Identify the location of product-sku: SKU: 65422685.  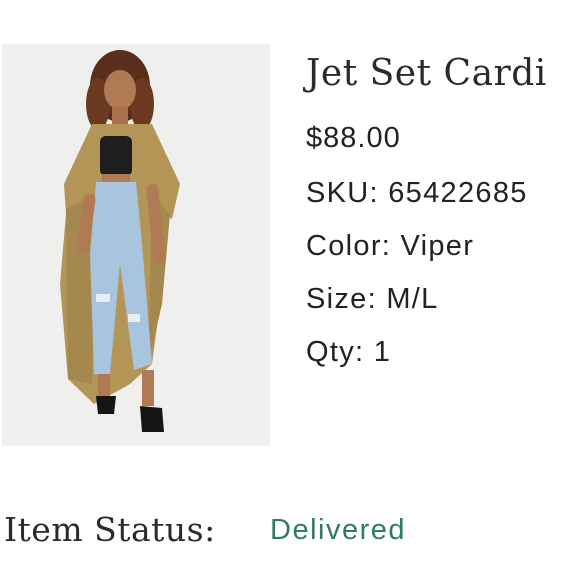
(417, 193).